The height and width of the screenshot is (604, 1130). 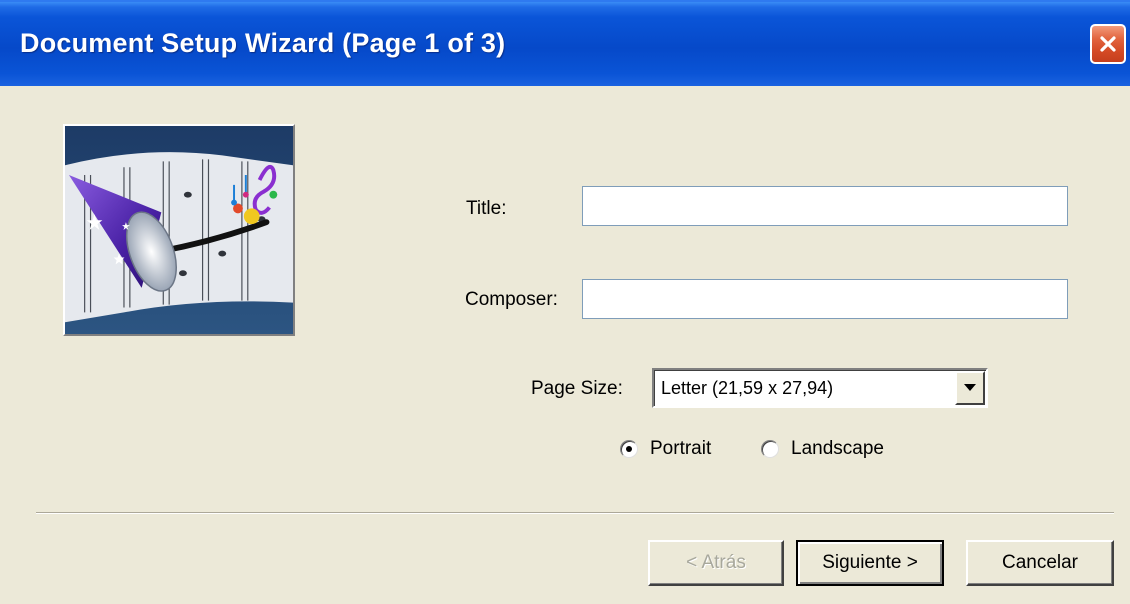 I want to click on composer-field, so click(x=825, y=299).